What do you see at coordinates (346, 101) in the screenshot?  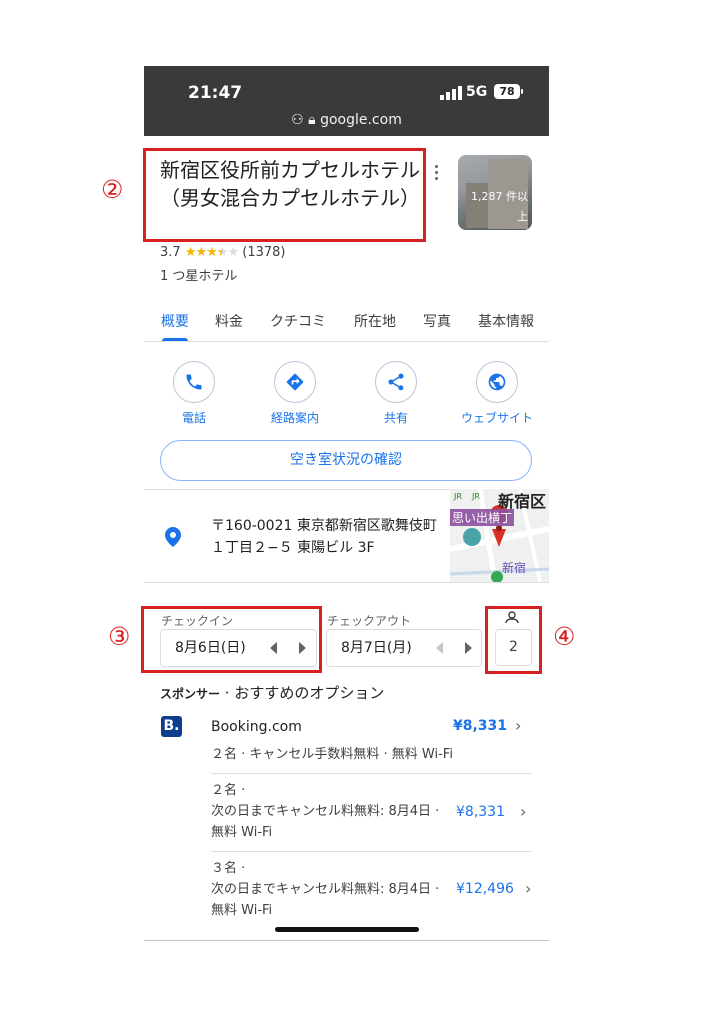 I see `status-bar: 21:47 5G 78 ⚇ 🔒︎ google.com` at bounding box center [346, 101].